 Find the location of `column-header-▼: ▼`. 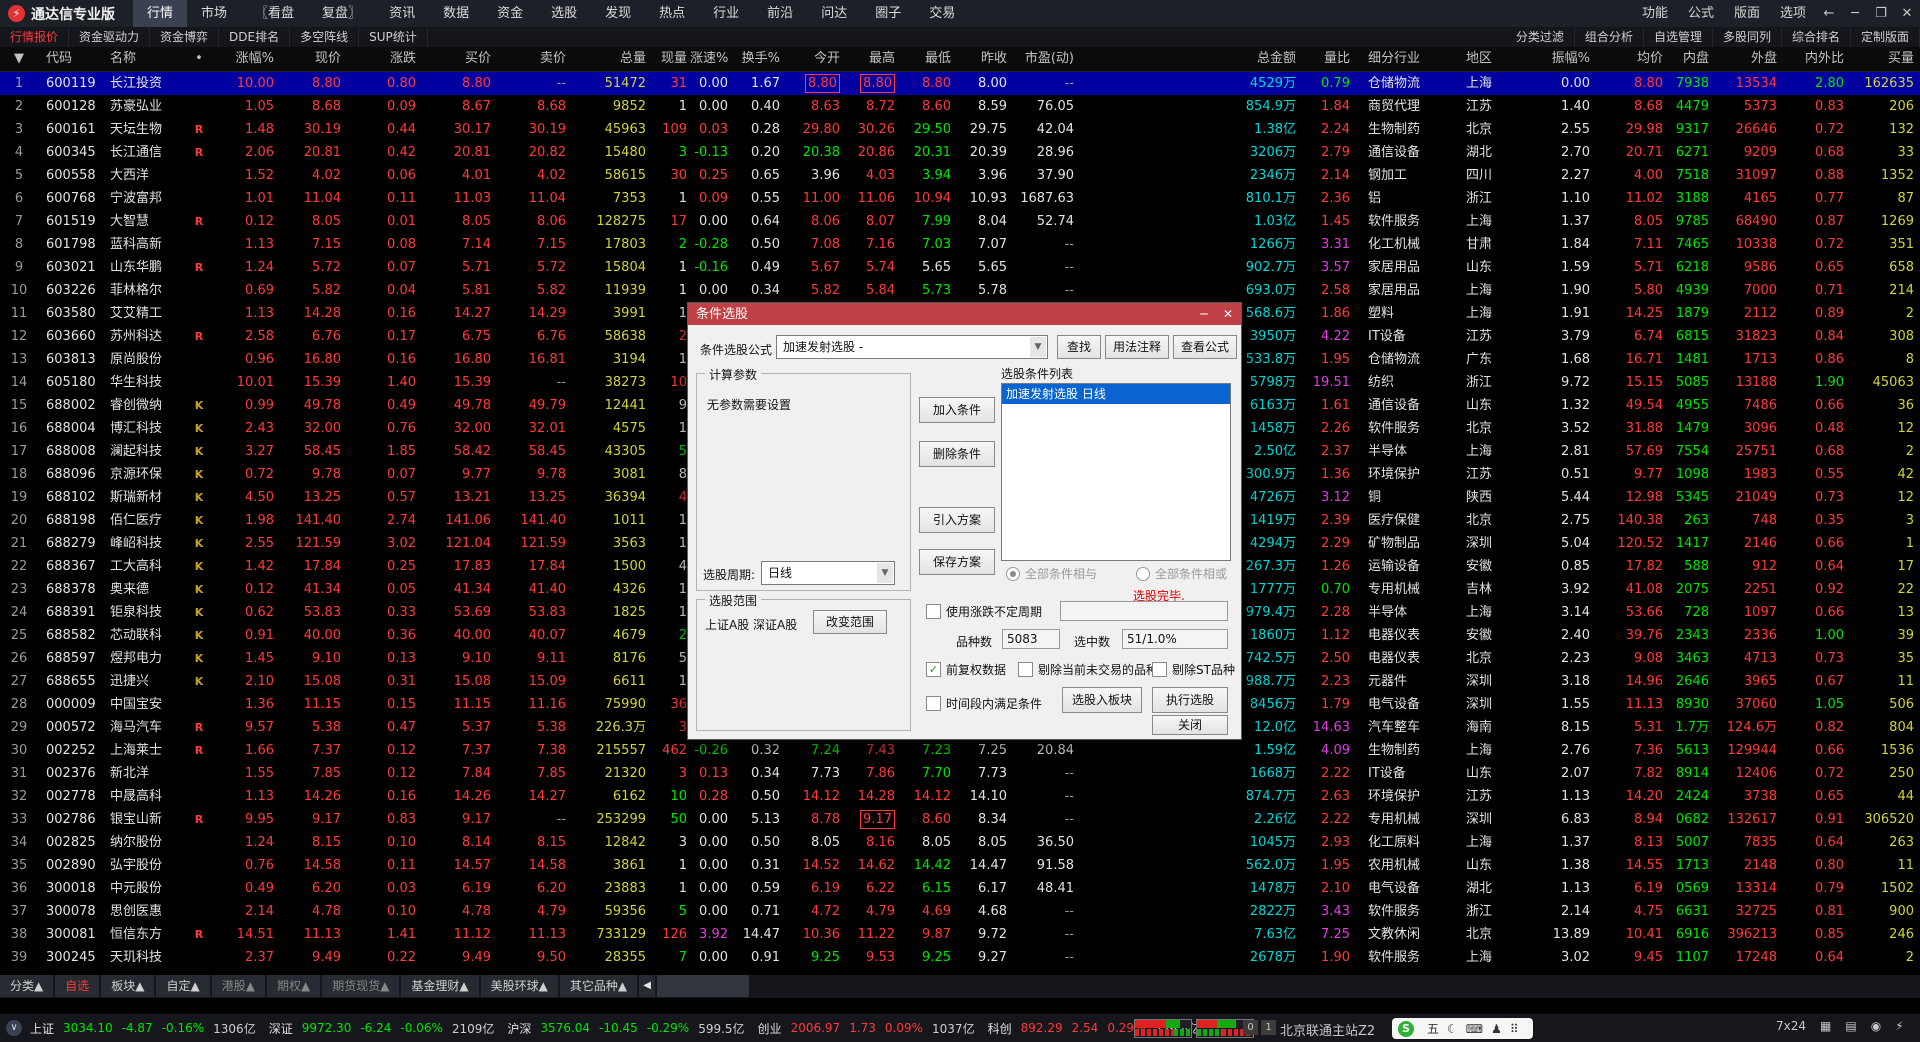

column-header-▼: ▼ is located at coordinates (19, 59).